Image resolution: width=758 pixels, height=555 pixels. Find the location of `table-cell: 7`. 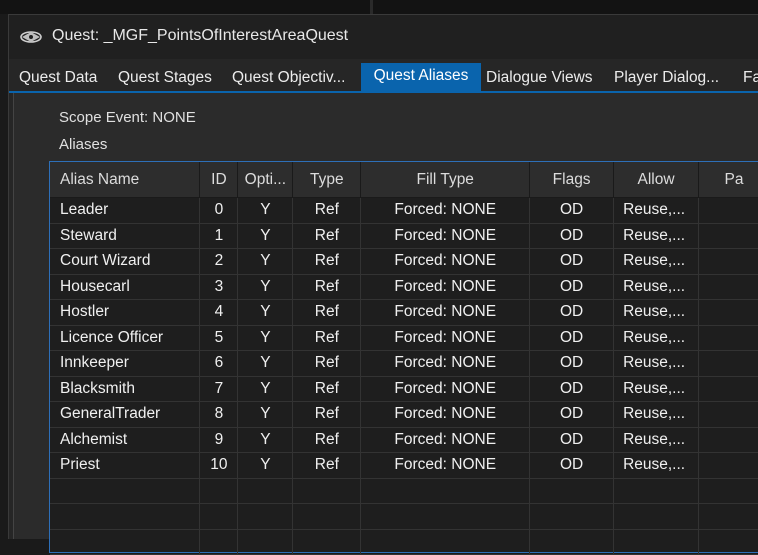

table-cell: 7 is located at coordinates (219, 389).